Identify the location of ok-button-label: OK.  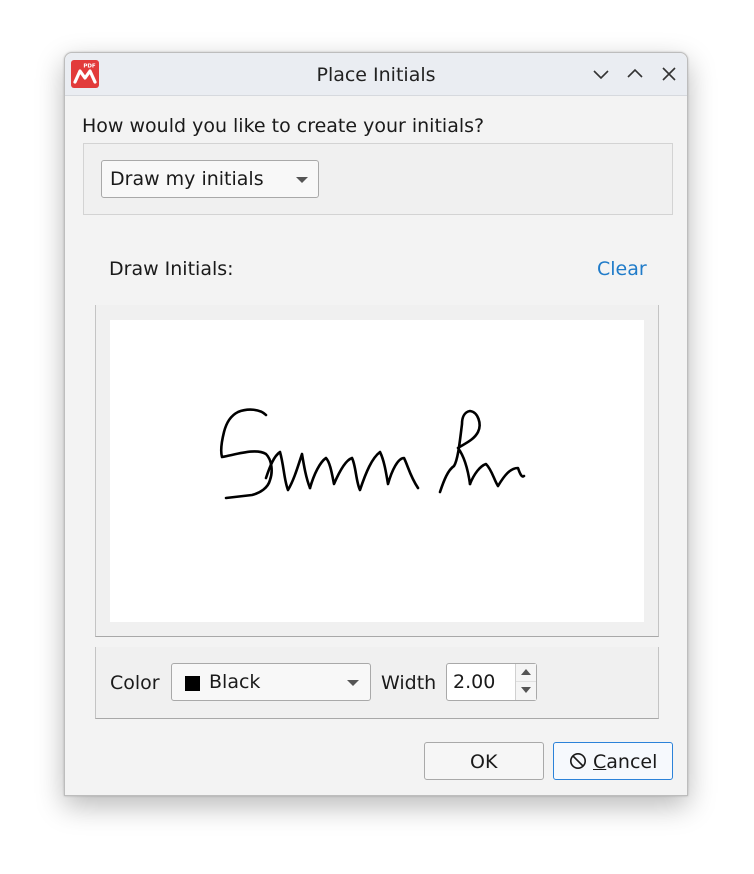
(484, 762).